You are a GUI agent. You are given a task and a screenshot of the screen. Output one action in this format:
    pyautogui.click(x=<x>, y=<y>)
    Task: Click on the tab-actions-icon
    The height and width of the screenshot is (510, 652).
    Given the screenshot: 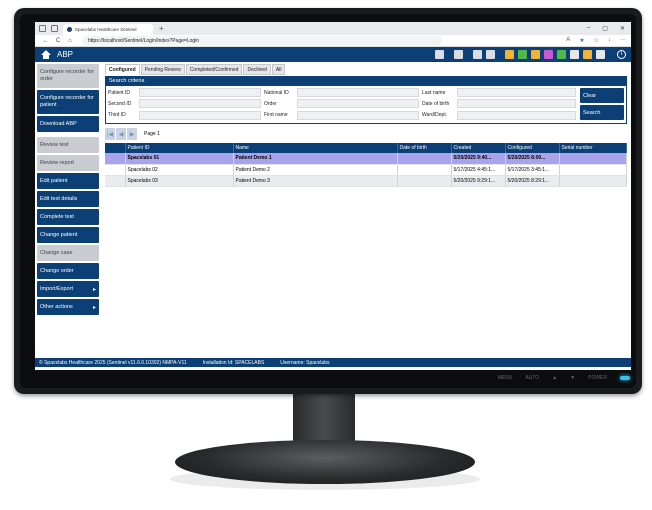 What is the action you would take?
    pyautogui.click(x=54, y=28)
    